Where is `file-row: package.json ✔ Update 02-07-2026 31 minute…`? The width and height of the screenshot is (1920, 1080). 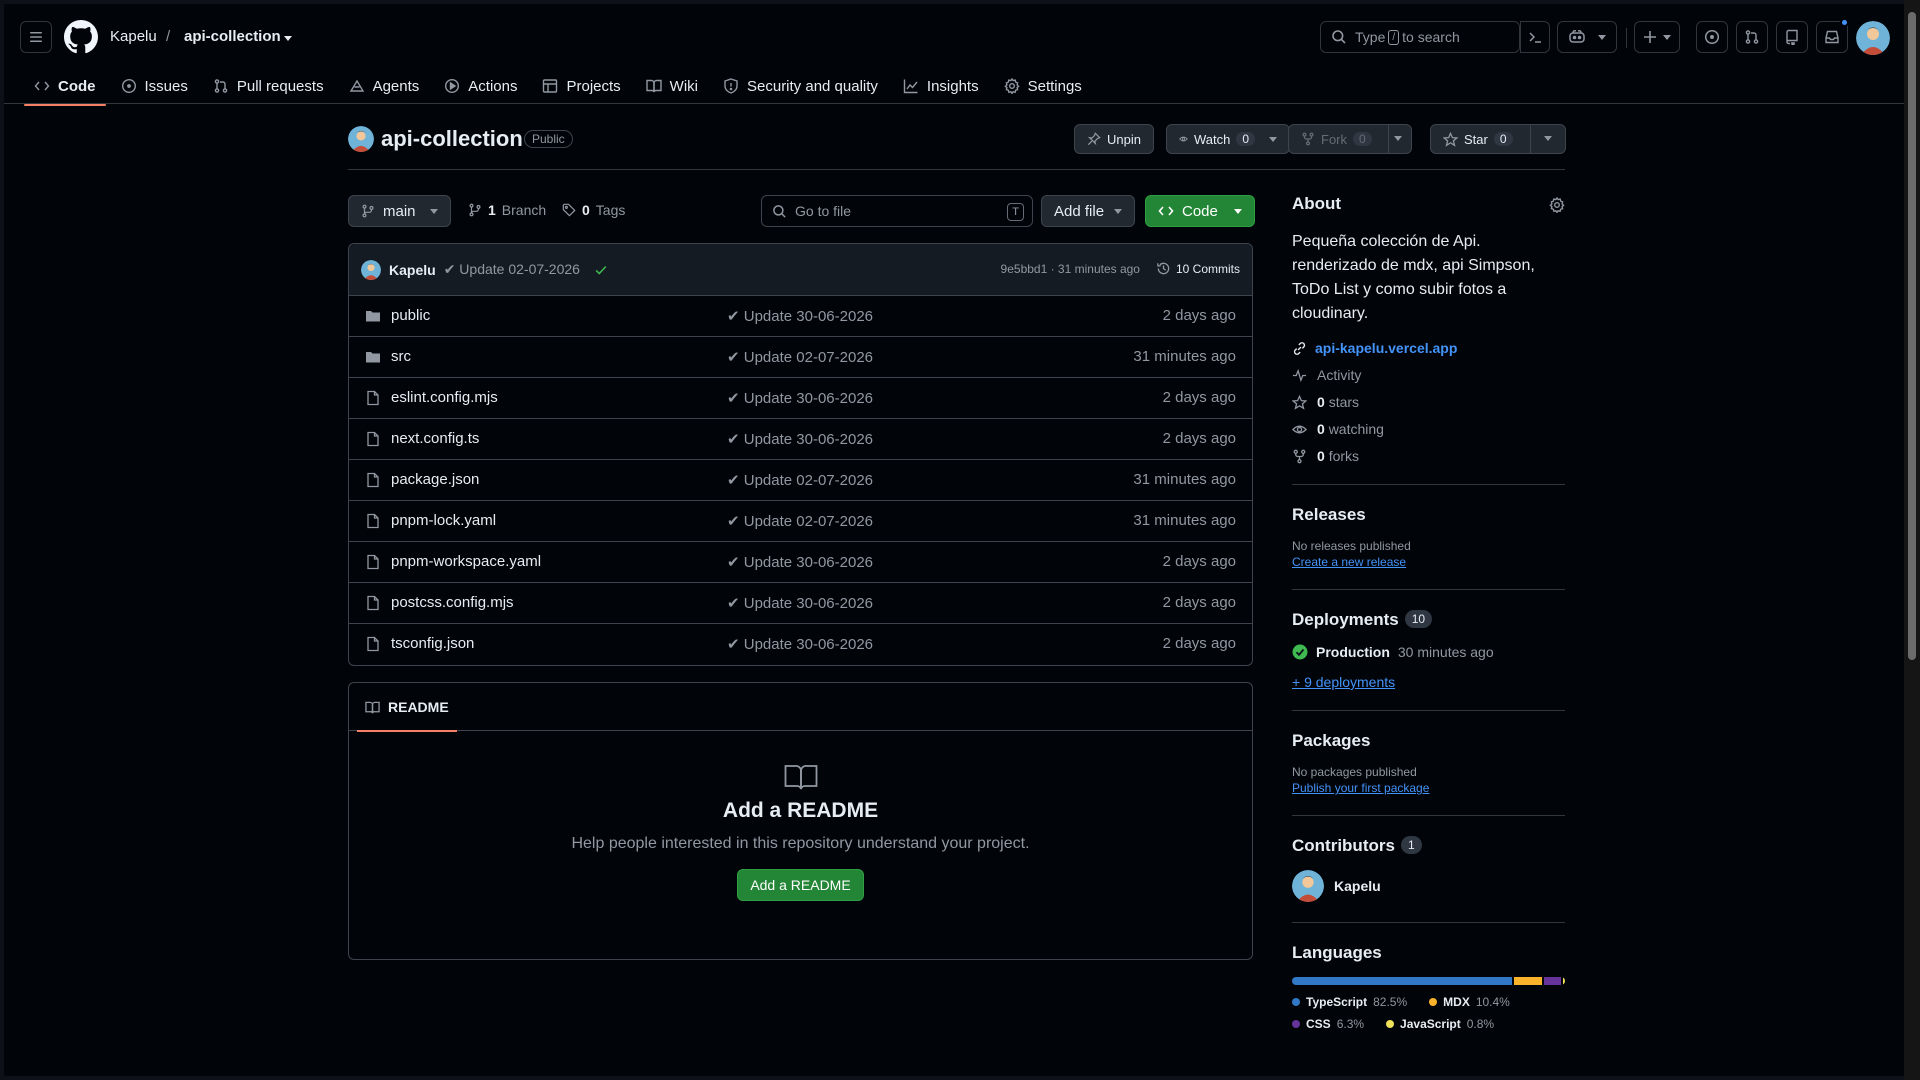
file-row: package.json ✔ Update 02-07-2026 31 minute… is located at coordinates (800, 480).